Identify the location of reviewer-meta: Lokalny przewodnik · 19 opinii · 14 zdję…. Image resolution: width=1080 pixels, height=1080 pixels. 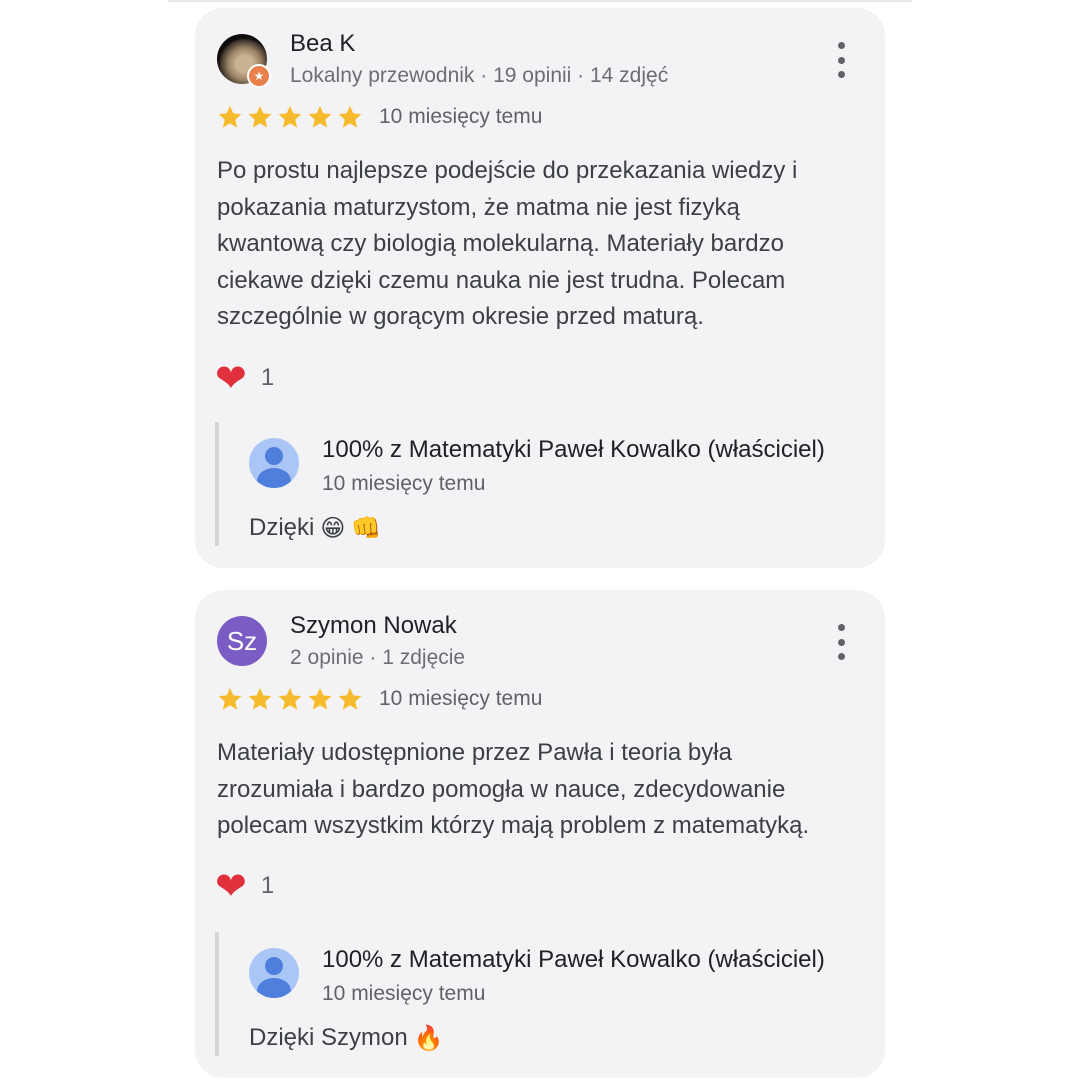
(479, 75).